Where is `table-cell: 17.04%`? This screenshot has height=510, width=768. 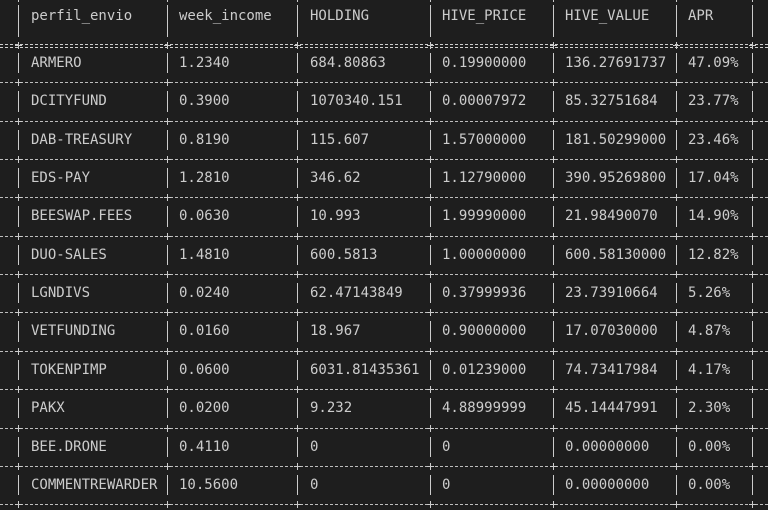 table-cell: 17.04% is located at coordinates (713, 178).